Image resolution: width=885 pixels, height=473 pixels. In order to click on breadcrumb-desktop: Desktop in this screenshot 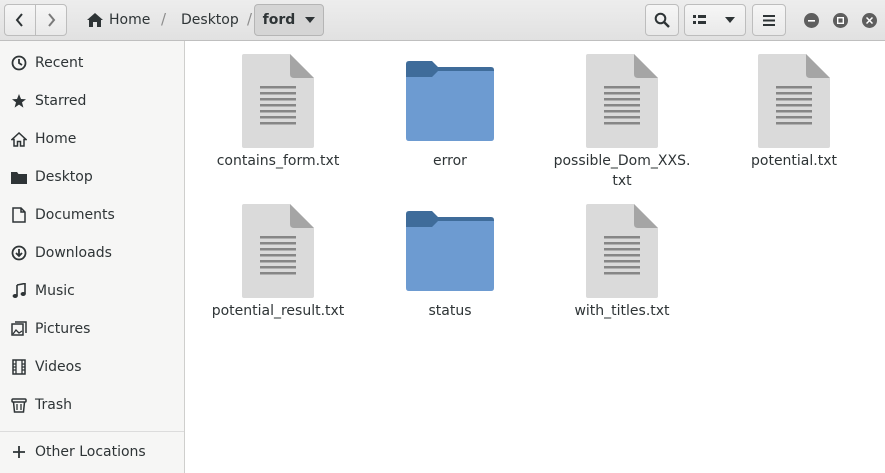, I will do `click(210, 20)`.